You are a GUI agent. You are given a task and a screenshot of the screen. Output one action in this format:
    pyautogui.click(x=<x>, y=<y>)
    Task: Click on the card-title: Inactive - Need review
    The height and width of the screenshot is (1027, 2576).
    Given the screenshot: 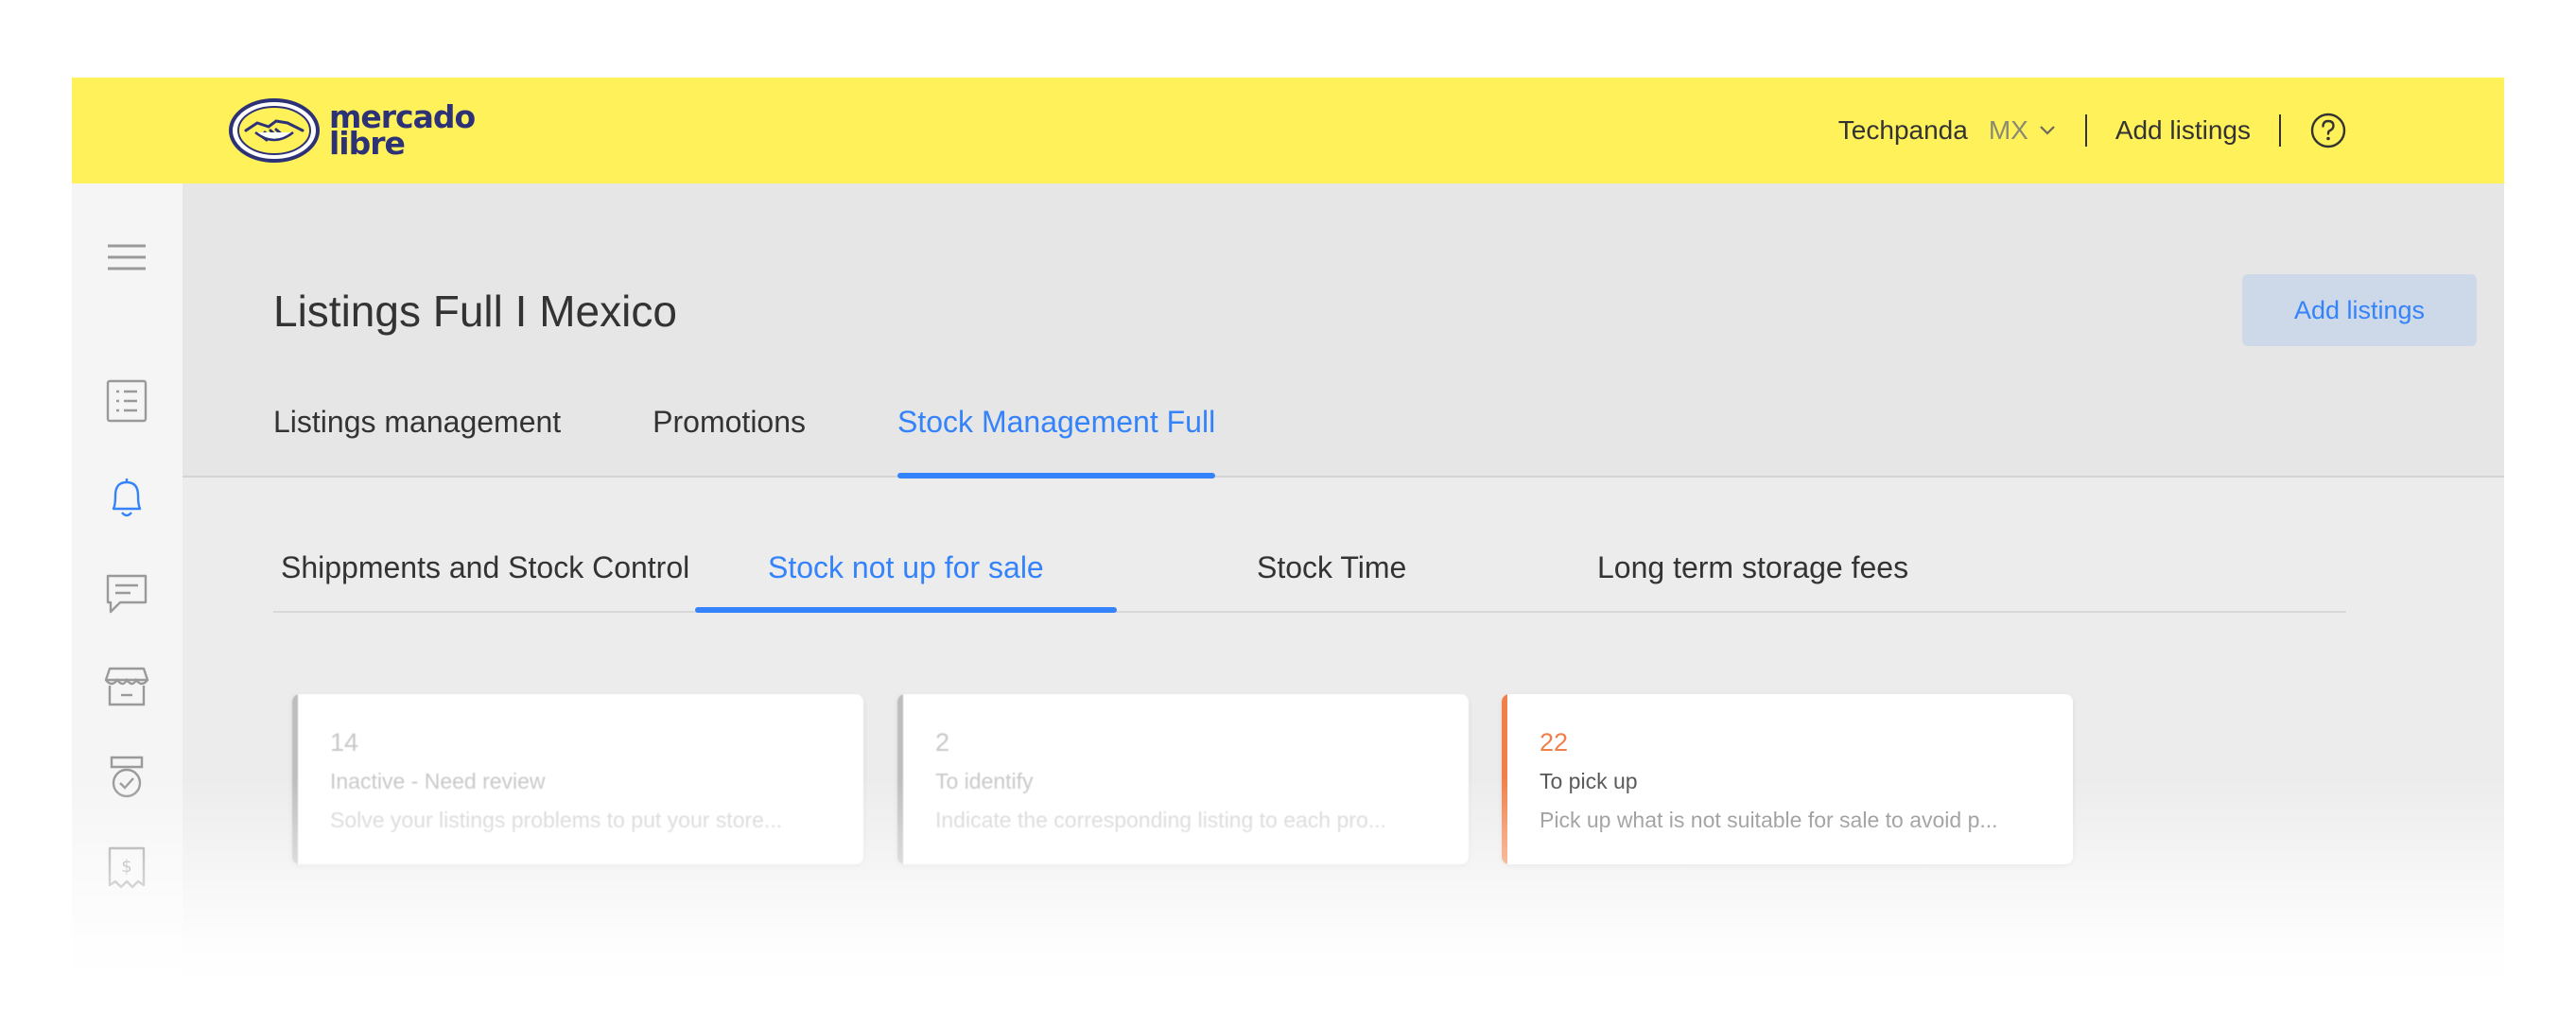 What is the action you would take?
    pyautogui.click(x=438, y=781)
    